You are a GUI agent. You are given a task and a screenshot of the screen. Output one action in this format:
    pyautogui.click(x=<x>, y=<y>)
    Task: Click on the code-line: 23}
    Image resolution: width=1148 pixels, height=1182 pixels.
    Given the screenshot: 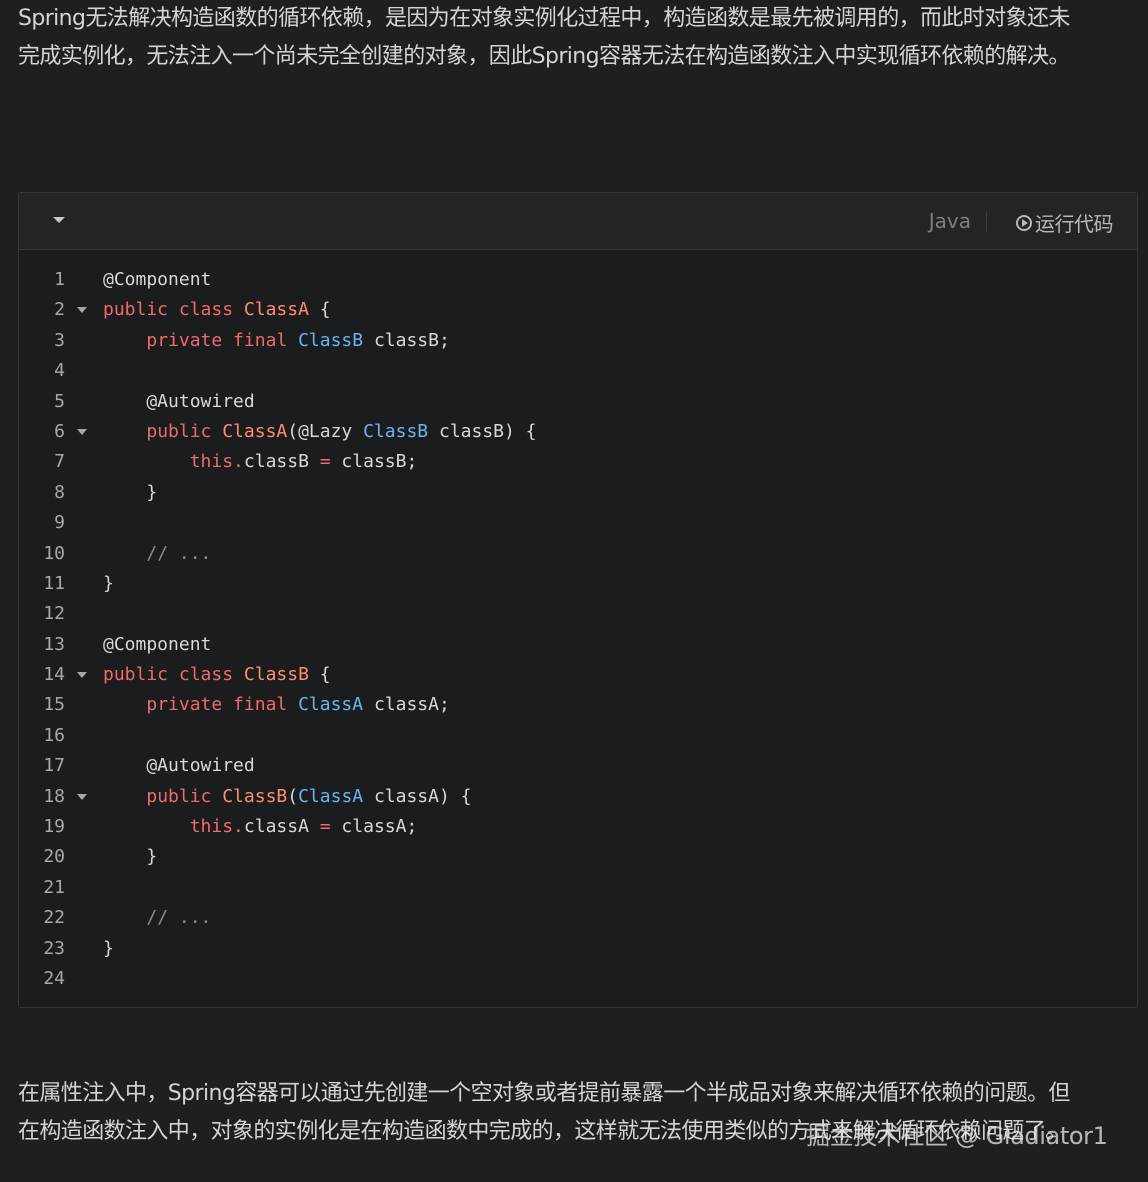 What is the action you would take?
    pyautogui.click(x=578, y=949)
    